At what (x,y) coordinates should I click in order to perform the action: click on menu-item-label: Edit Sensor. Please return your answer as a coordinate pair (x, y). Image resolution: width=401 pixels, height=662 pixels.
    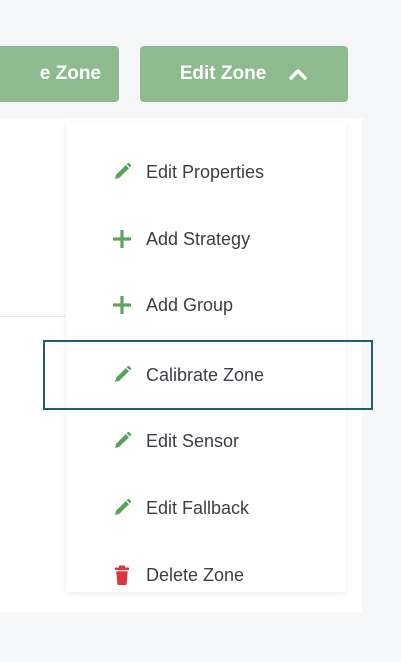
    Looking at the image, I should click on (193, 440).